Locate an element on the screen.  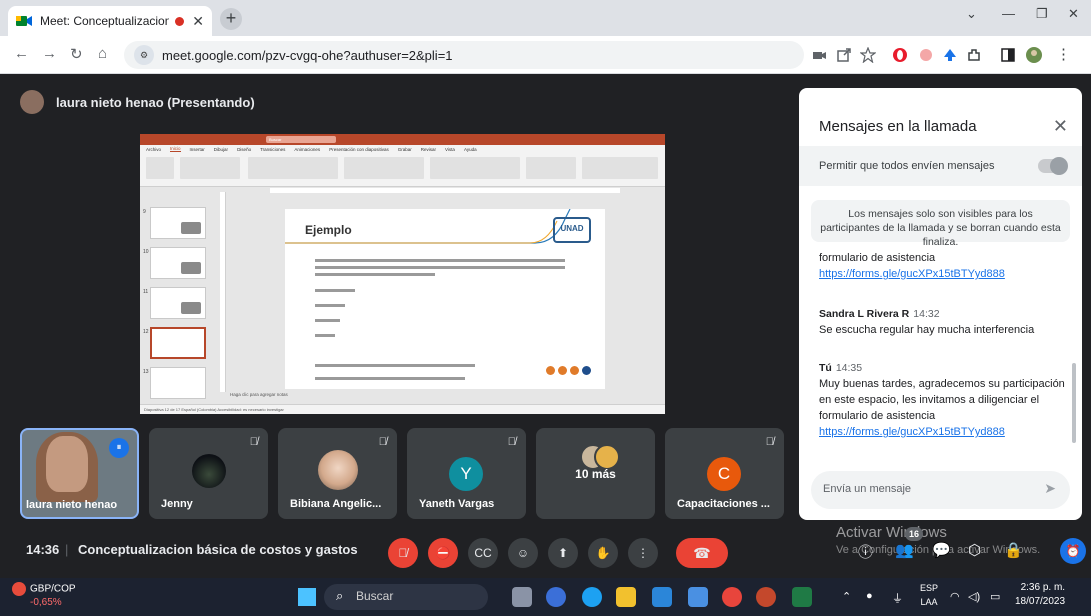
site-info-icon: ⚙ is located at coordinates (144, 55).